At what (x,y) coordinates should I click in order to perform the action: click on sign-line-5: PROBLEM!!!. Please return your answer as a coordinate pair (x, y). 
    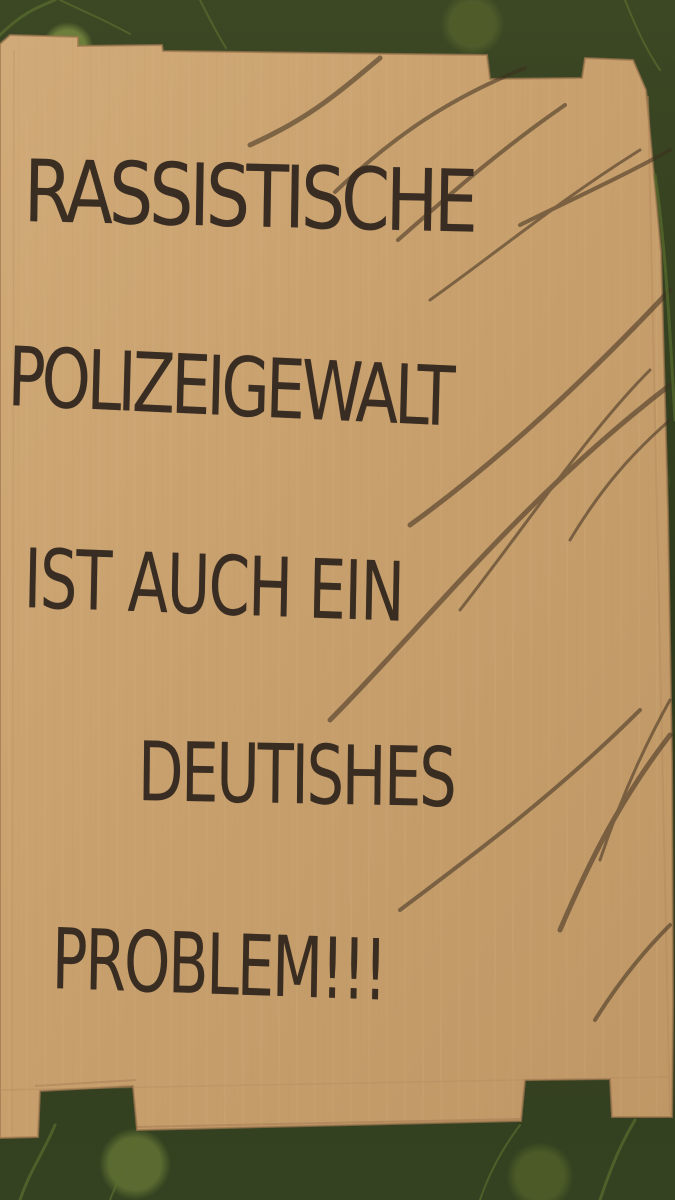
    Looking at the image, I should click on (219, 965).